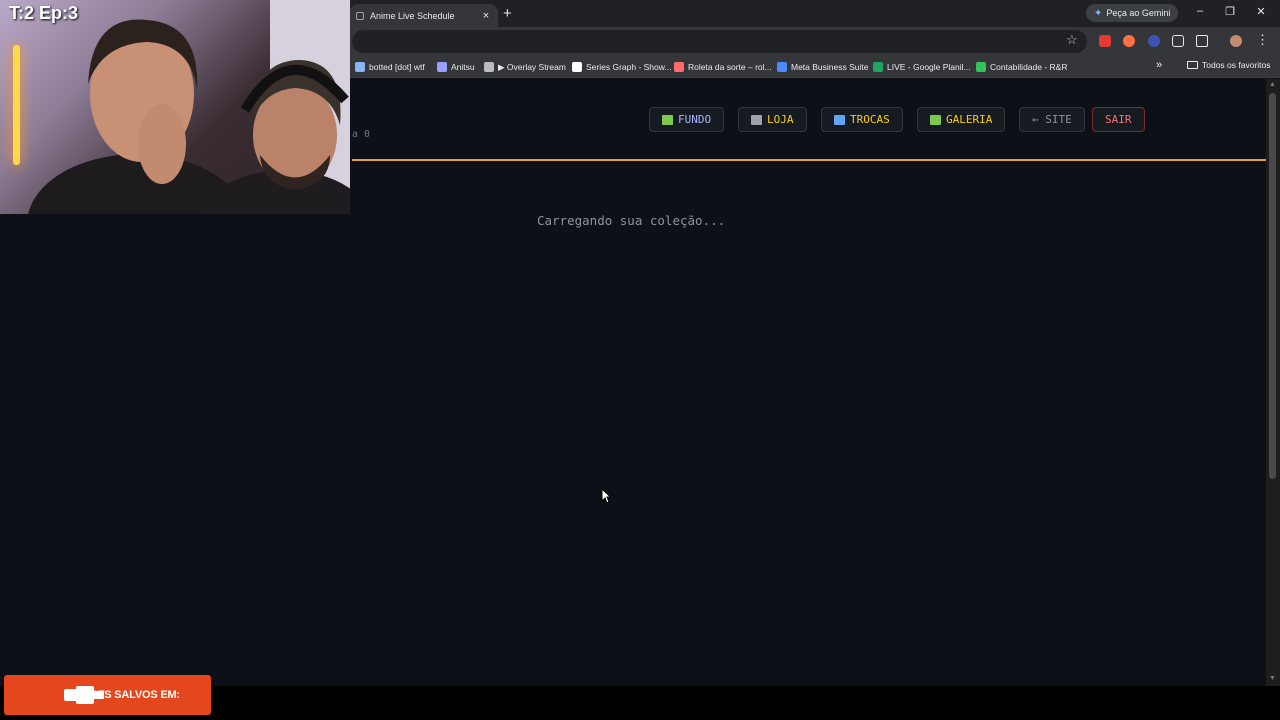 This screenshot has height=720, width=1280. Describe the element at coordinates (1118, 119) in the screenshot. I see `logout-button: SAIR` at that location.